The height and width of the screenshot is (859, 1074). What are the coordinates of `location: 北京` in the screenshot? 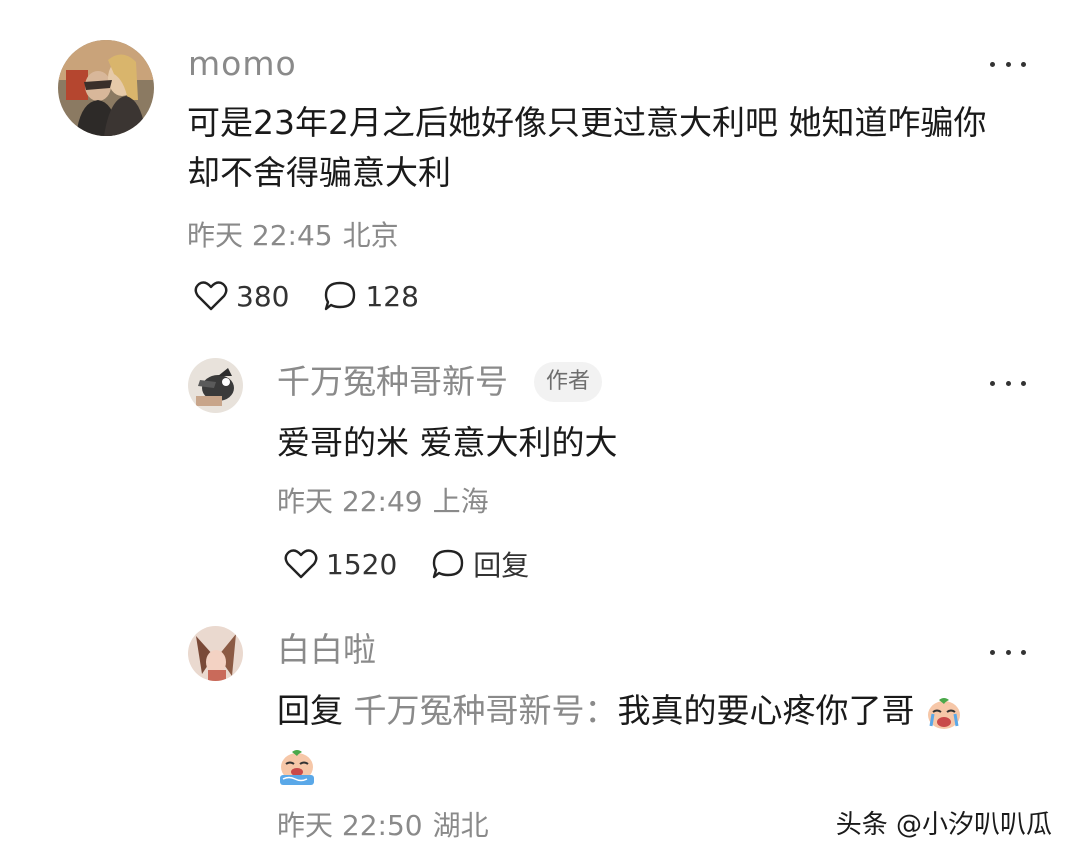 It's located at (370, 235).